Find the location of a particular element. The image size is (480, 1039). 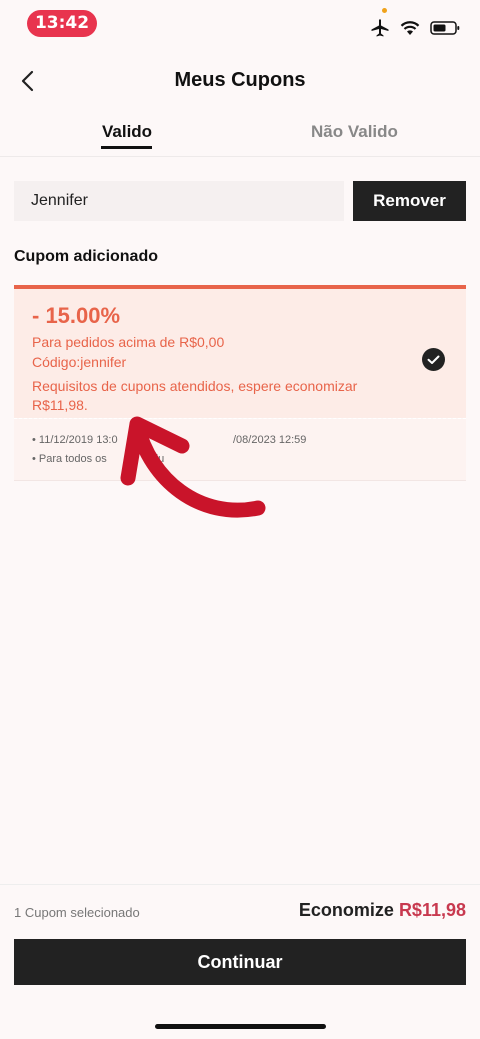

savings-amount: R$11,98 is located at coordinates (432, 910).